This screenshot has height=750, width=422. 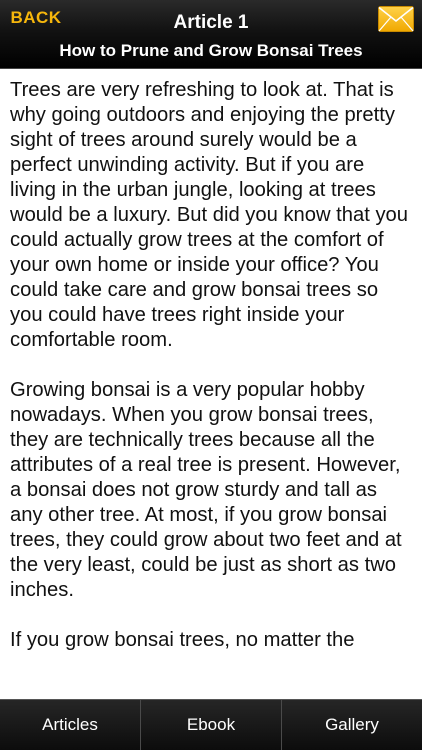 What do you see at coordinates (70, 725) in the screenshot?
I see `tab-articles: Articles` at bounding box center [70, 725].